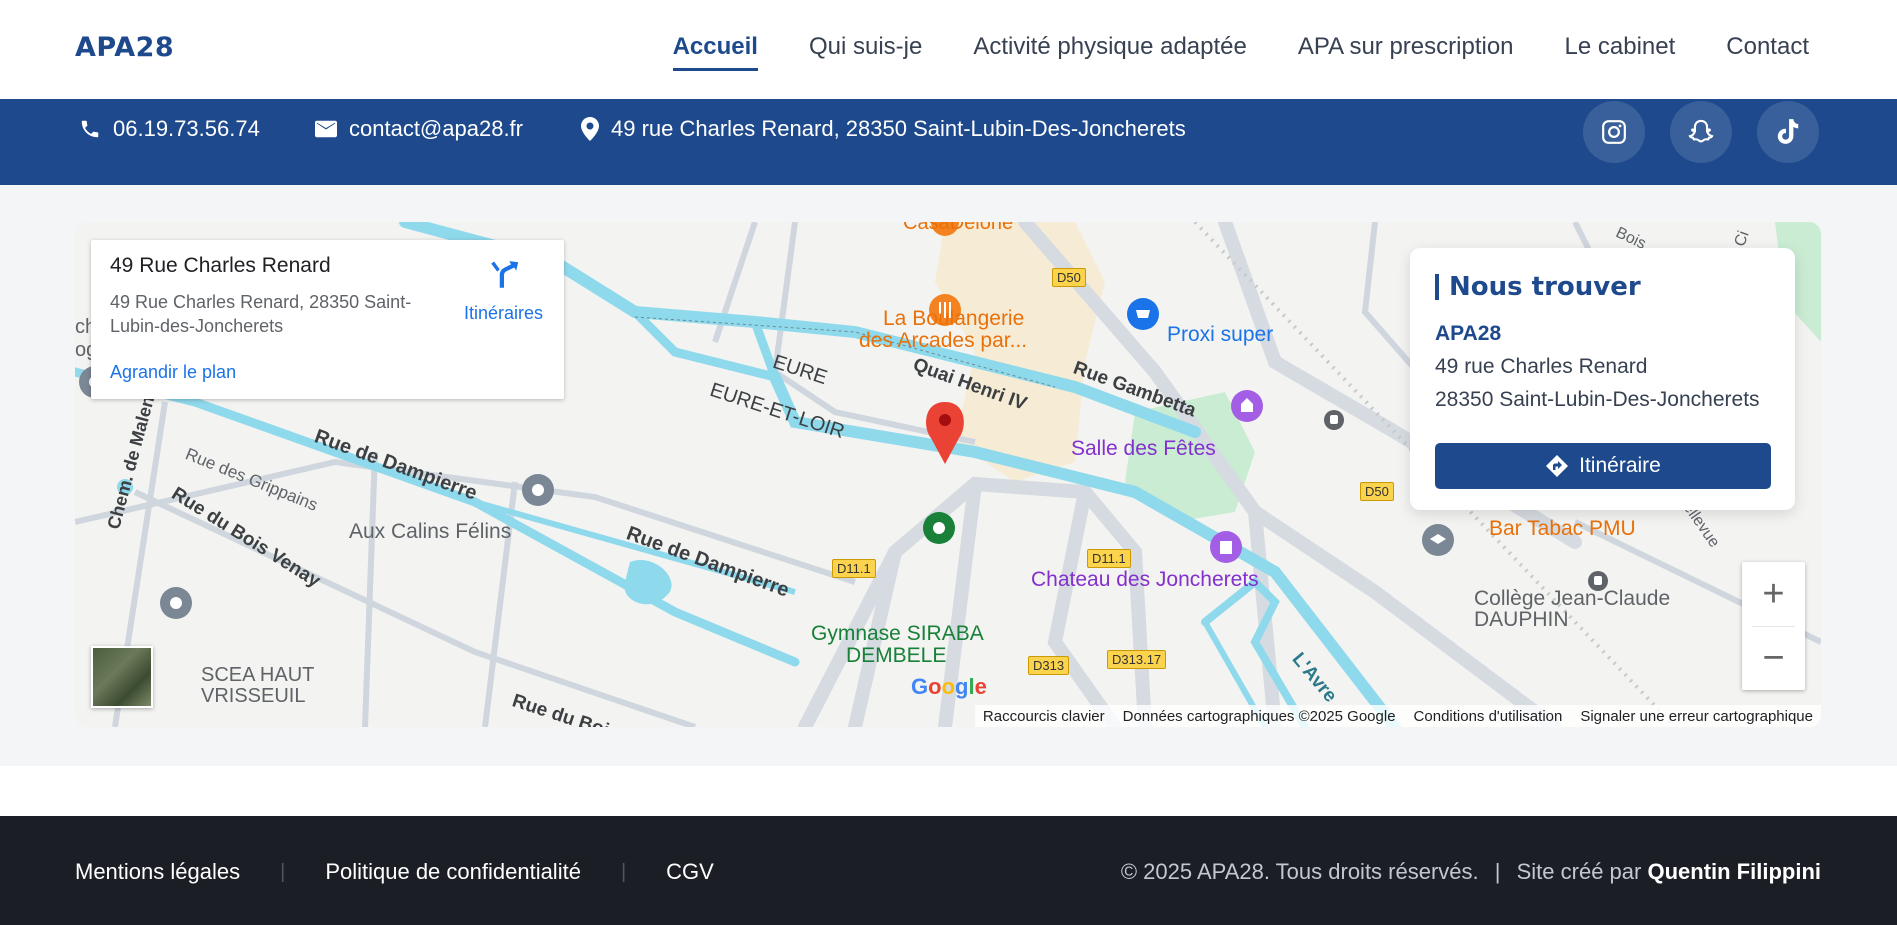 Image resolution: width=1897 pixels, height=925 pixels. Describe the element at coordinates (258, 675) in the screenshot. I see `map-label-scea-1: SCEA HAUT` at that location.